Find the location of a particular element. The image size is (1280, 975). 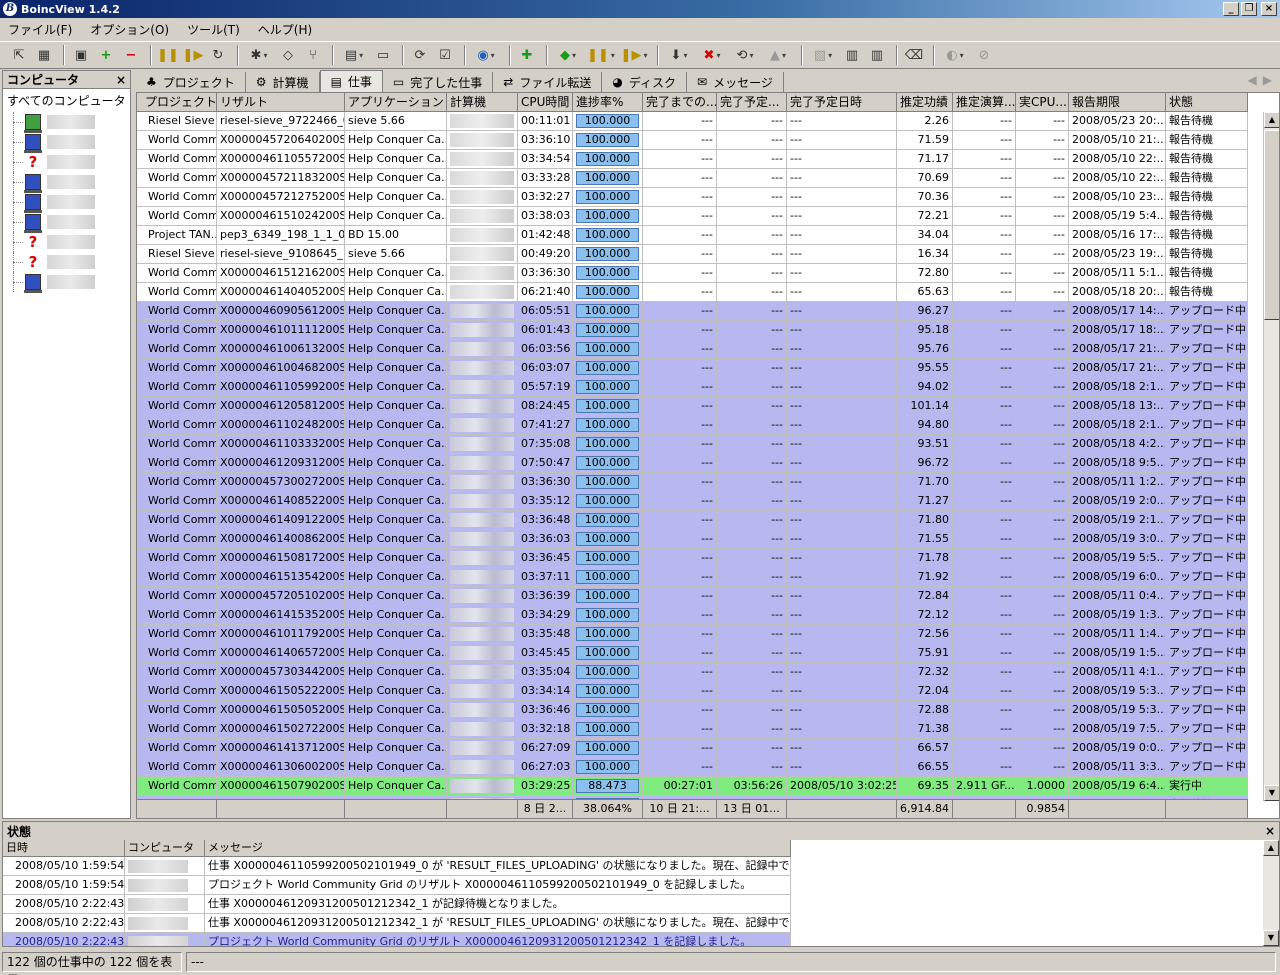

monitor-icon: ▭ is located at coordinates (383, 55).